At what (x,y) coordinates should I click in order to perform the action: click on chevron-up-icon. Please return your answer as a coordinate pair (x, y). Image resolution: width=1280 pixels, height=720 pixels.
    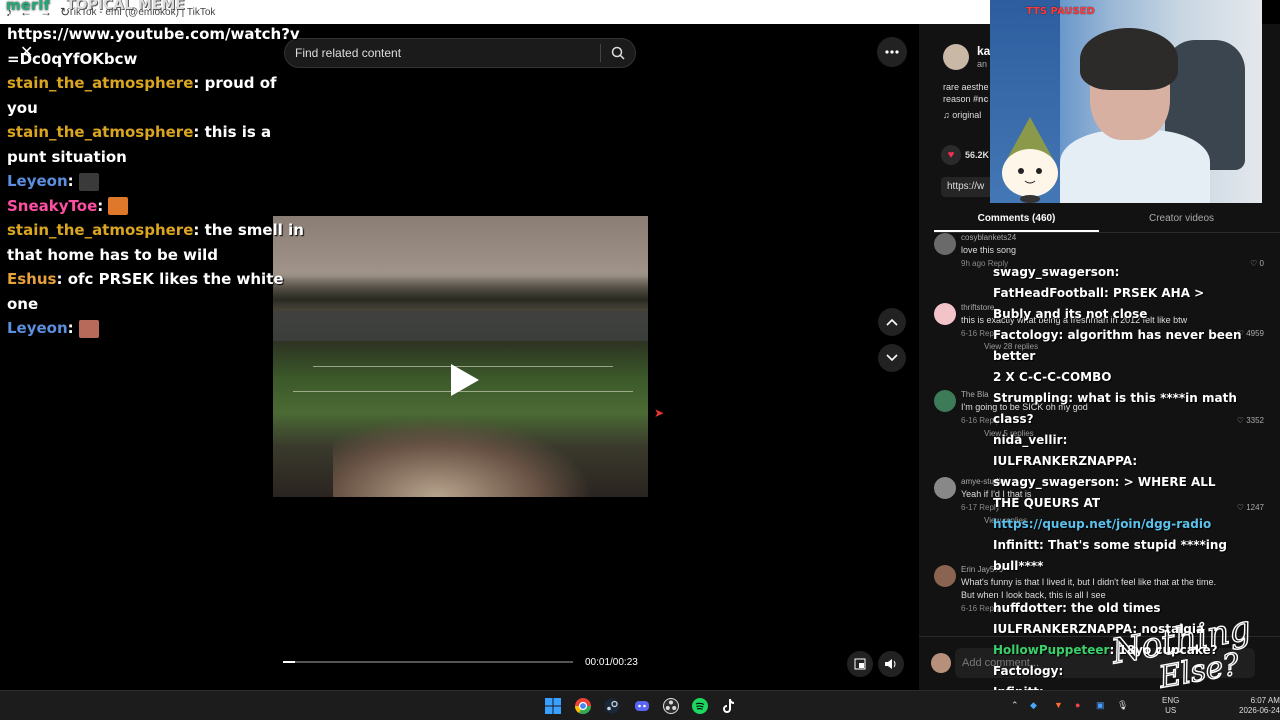
    Looking at the image, I should click on (892, 322).